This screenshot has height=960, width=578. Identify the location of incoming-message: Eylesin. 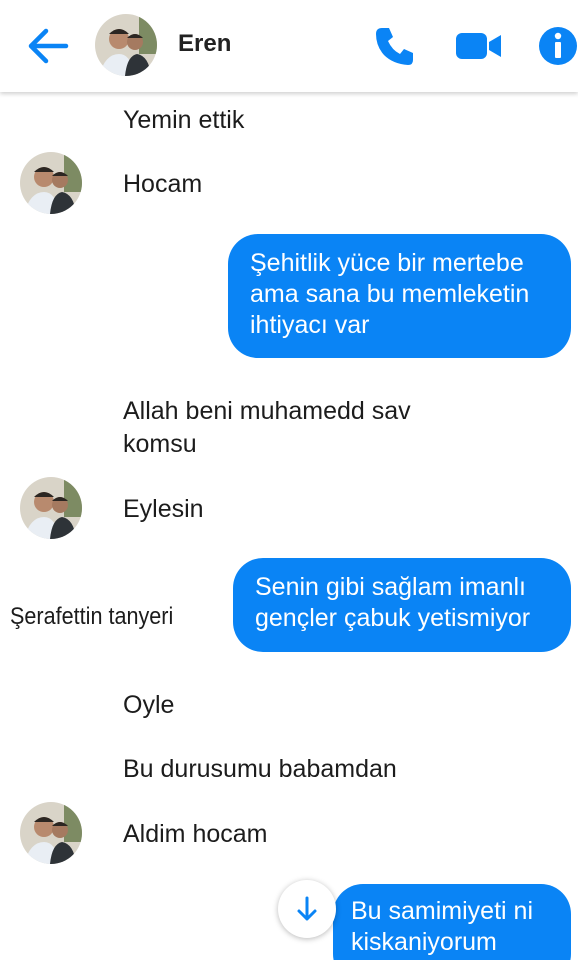
(163, 509).